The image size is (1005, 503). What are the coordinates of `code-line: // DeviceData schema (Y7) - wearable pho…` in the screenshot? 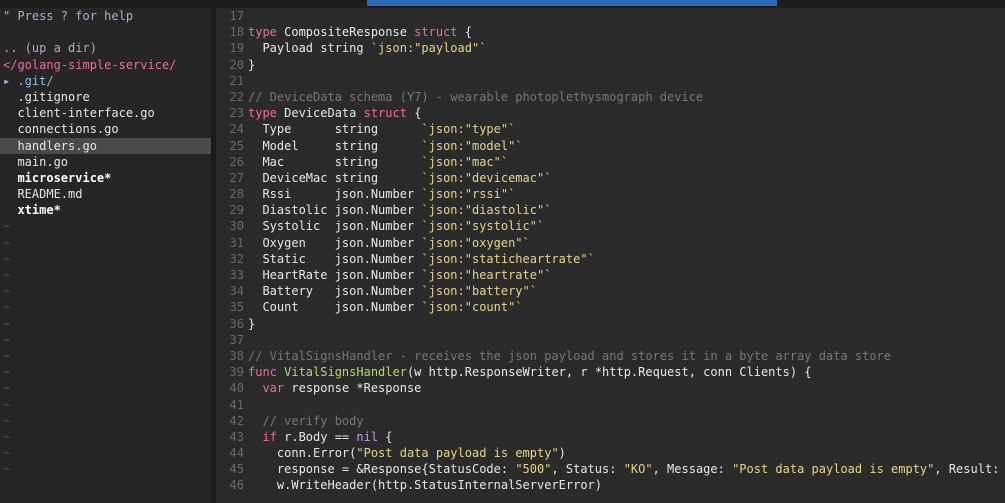 It's located at (626, 97).